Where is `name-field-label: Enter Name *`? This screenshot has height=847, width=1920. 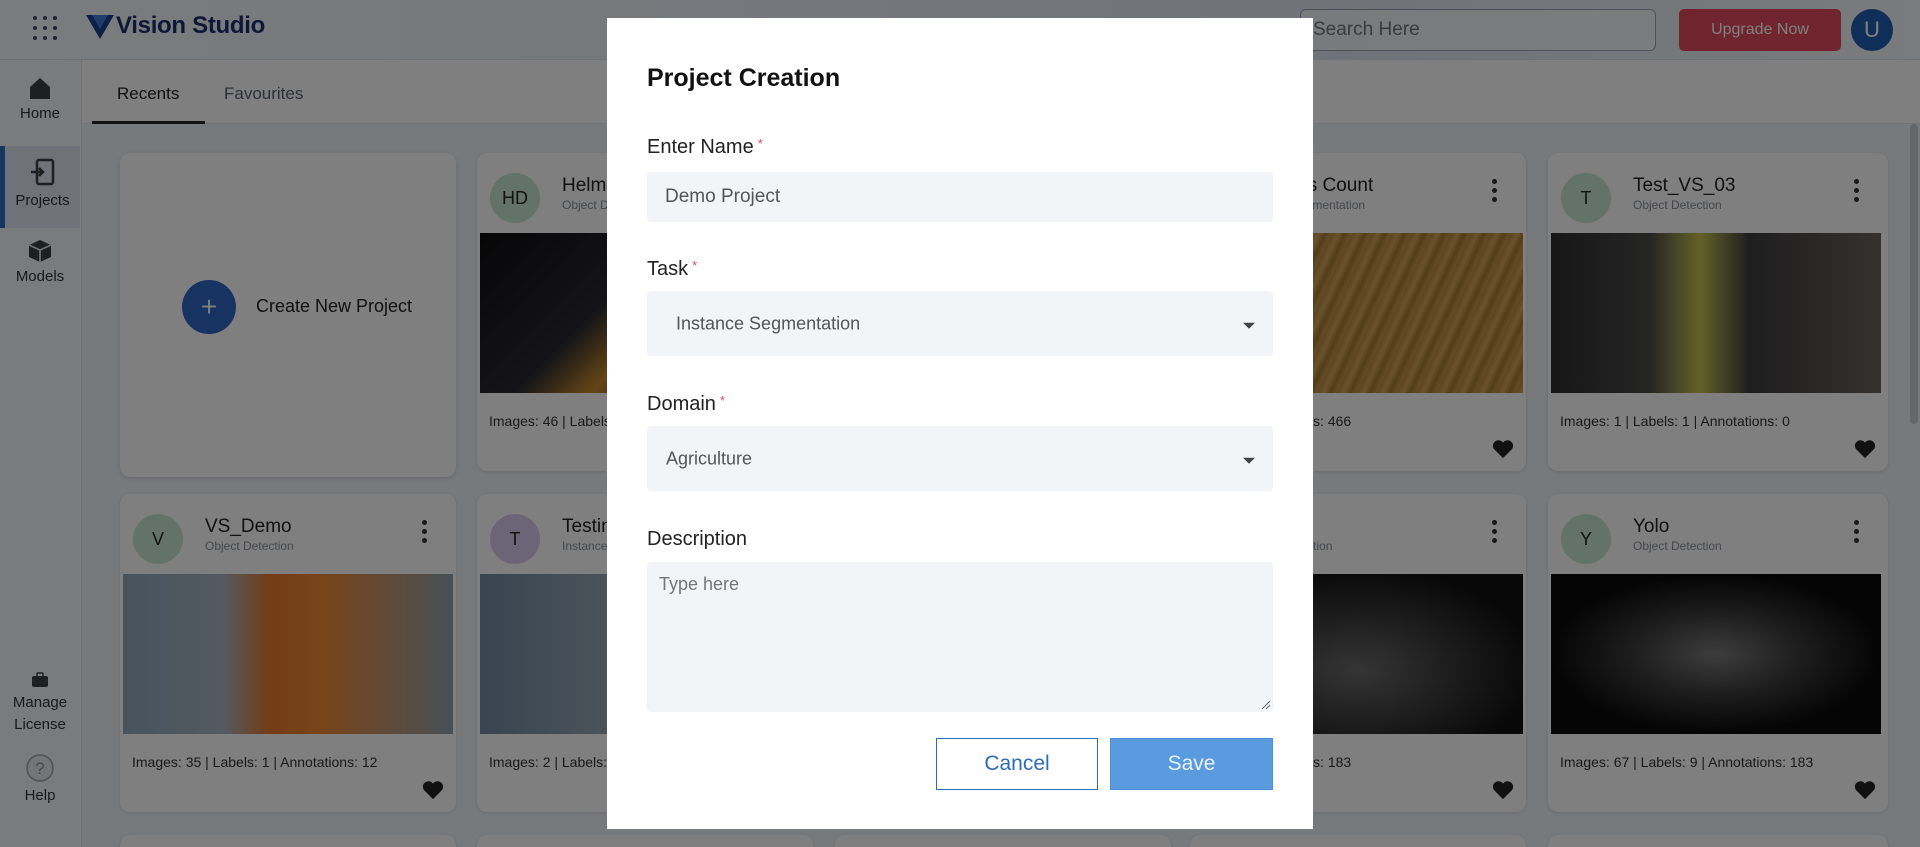 name-field-label: Enter Name * is located at coordinates (705, 147).